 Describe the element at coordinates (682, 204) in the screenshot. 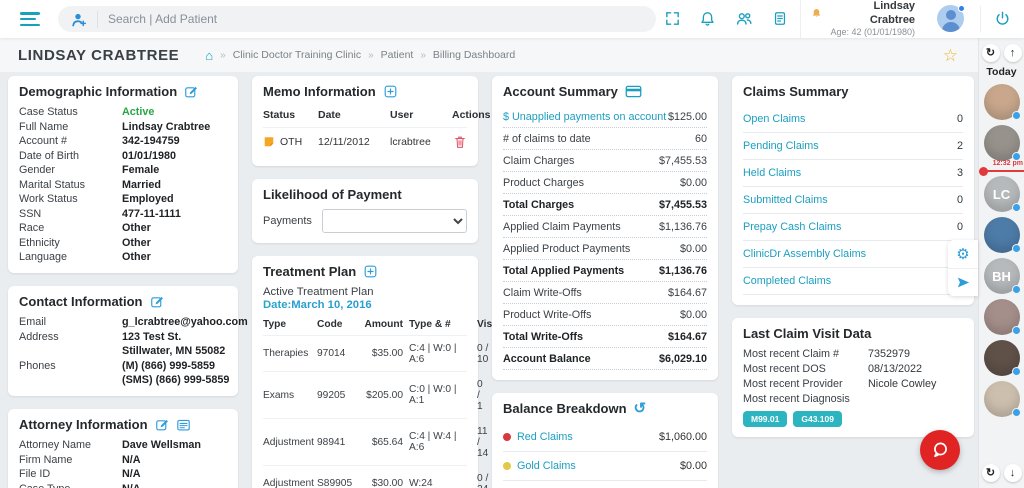

I see `account-row-value: $7,455.53` at that location.